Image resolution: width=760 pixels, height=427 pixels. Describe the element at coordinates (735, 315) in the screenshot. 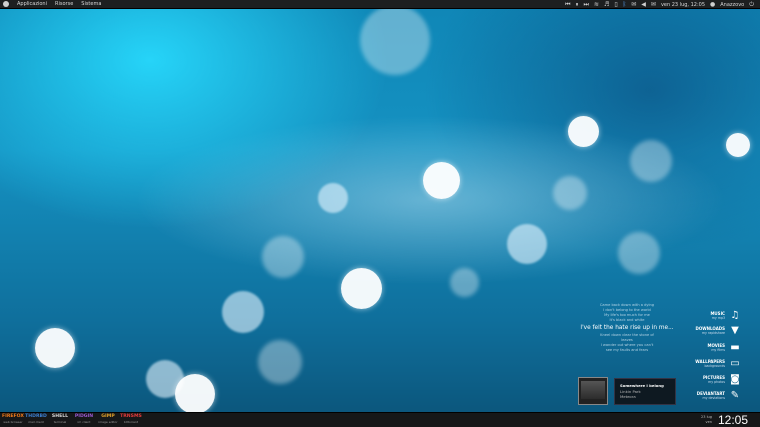

I see `music-icon: ♫` at that location.